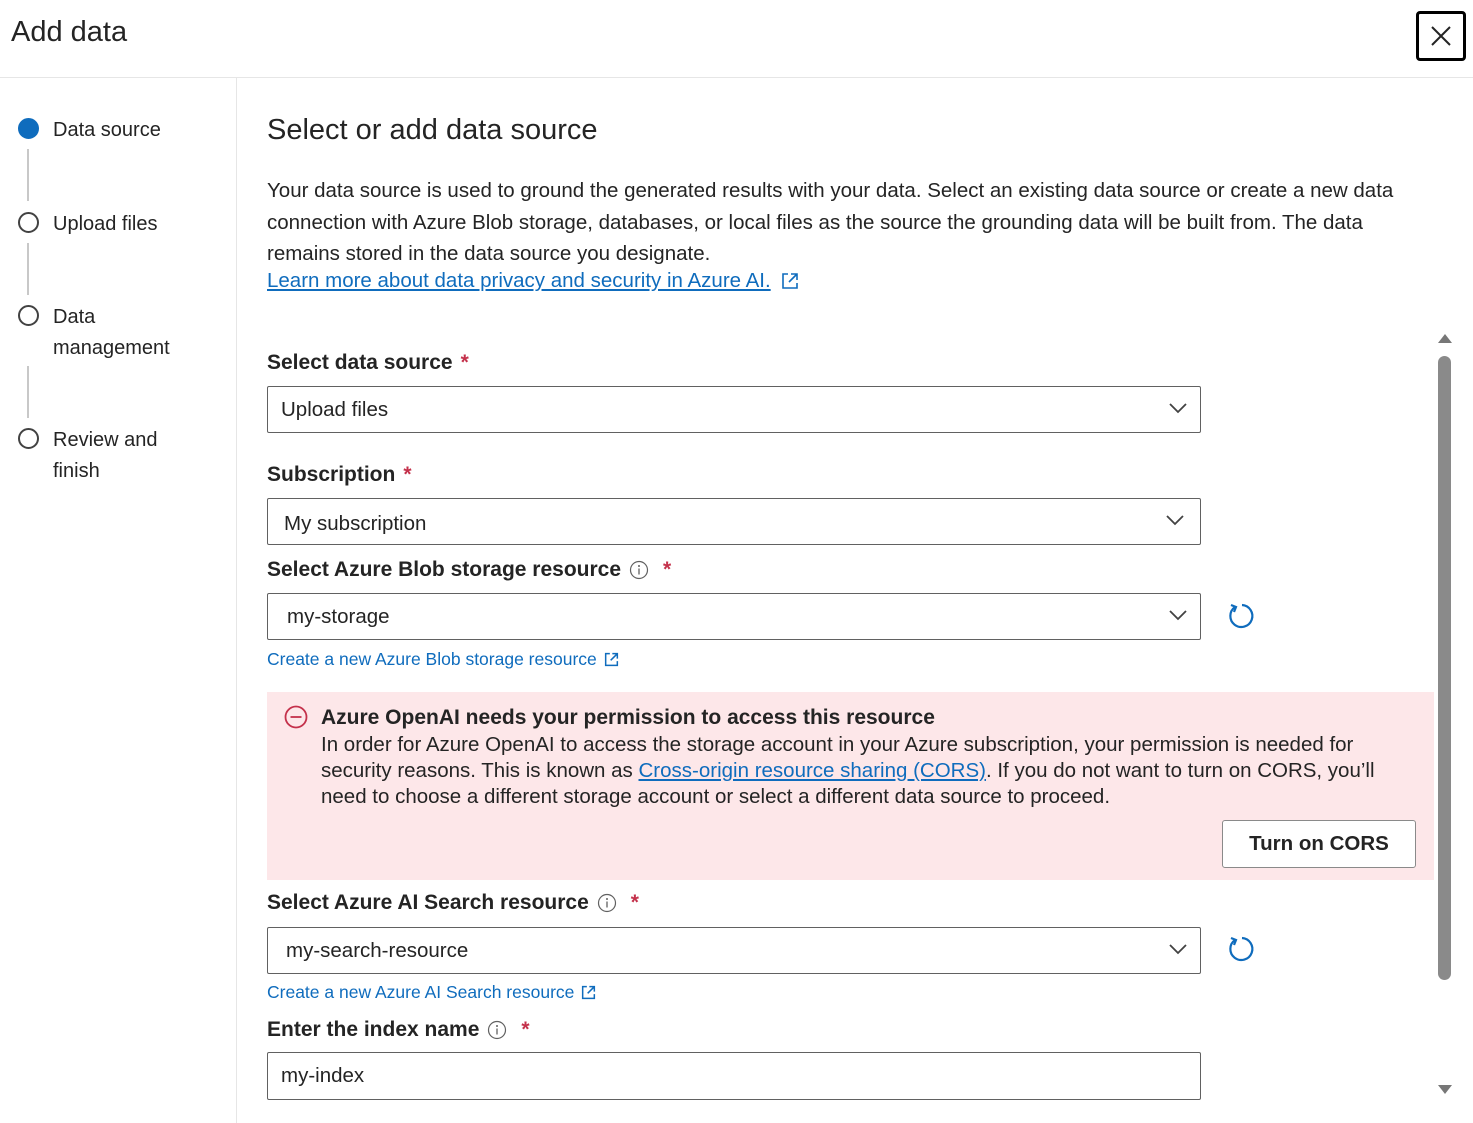 This screenshot has height=1123, width=1473. I want to click on dialog-header: Add data, so click(736, 39).